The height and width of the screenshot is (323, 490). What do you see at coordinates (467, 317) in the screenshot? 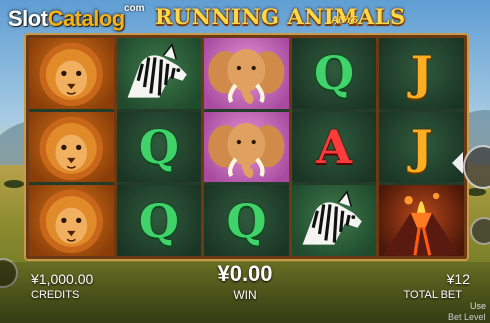
I see `bet-level-text: Bet Level` at bounding box center [467, 317].